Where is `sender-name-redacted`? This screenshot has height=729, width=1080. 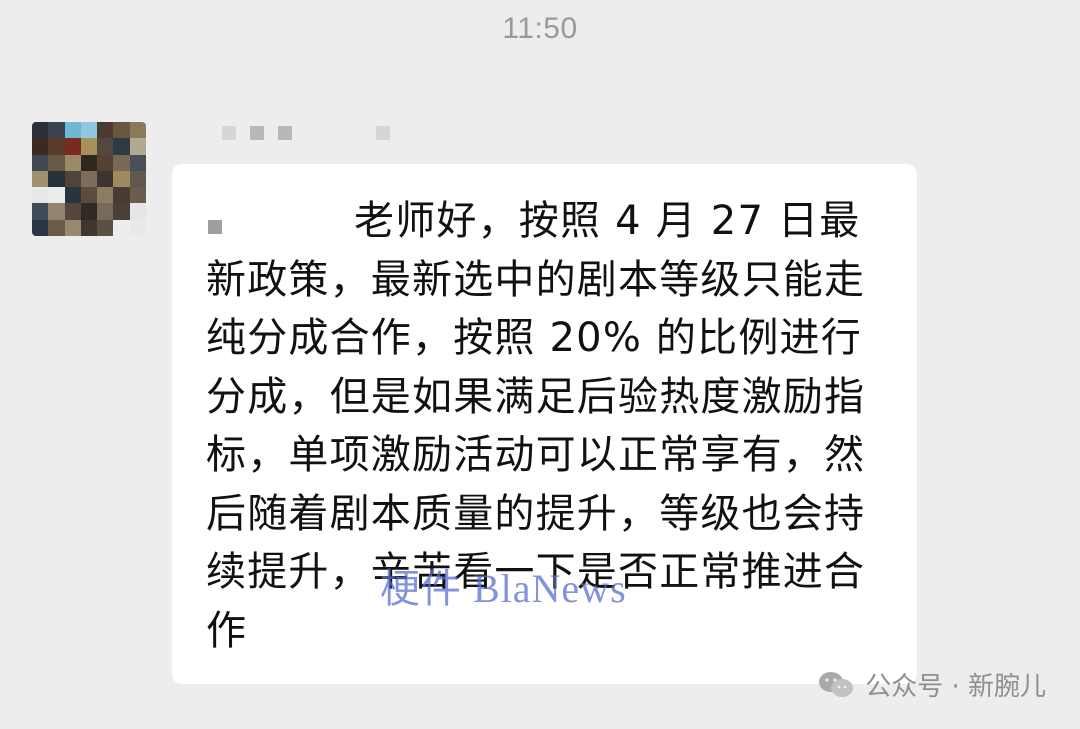 sender-name-redacted is located at coordinates (306, 133).